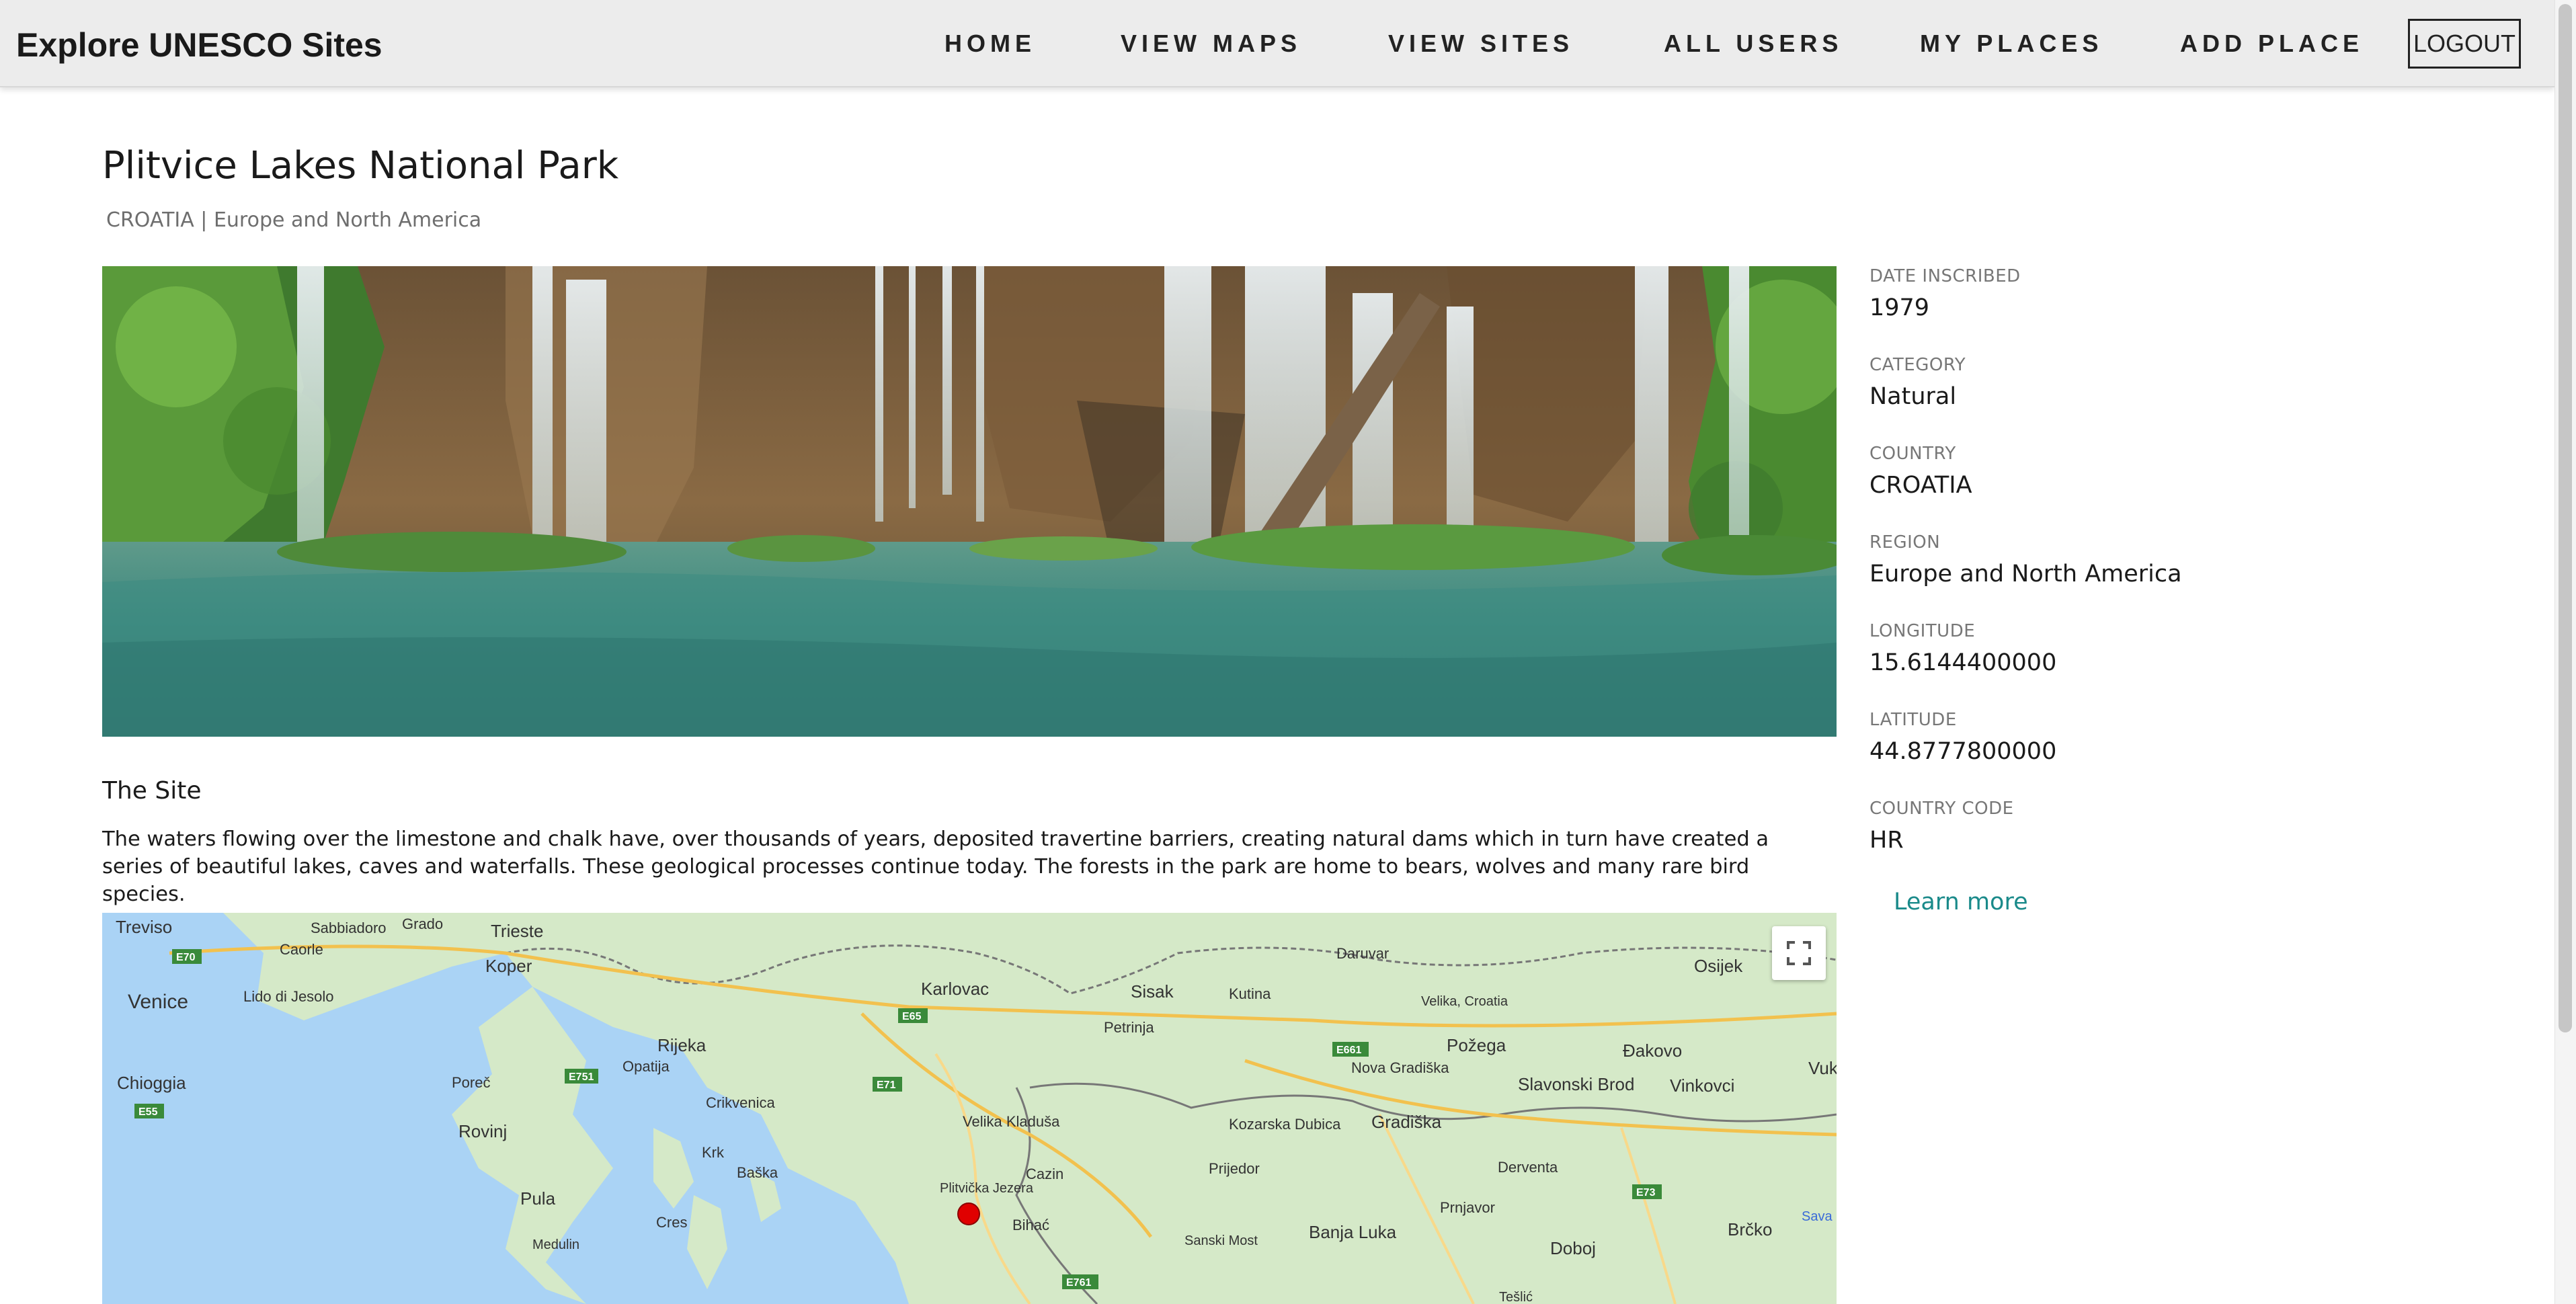 This screenshot has width=2576, height=1304. What do you see at coordinates (987, 1188) in the screenshot?
I see `map-place-label: Plitvička Jezera` at bounding box center [987, 1188].